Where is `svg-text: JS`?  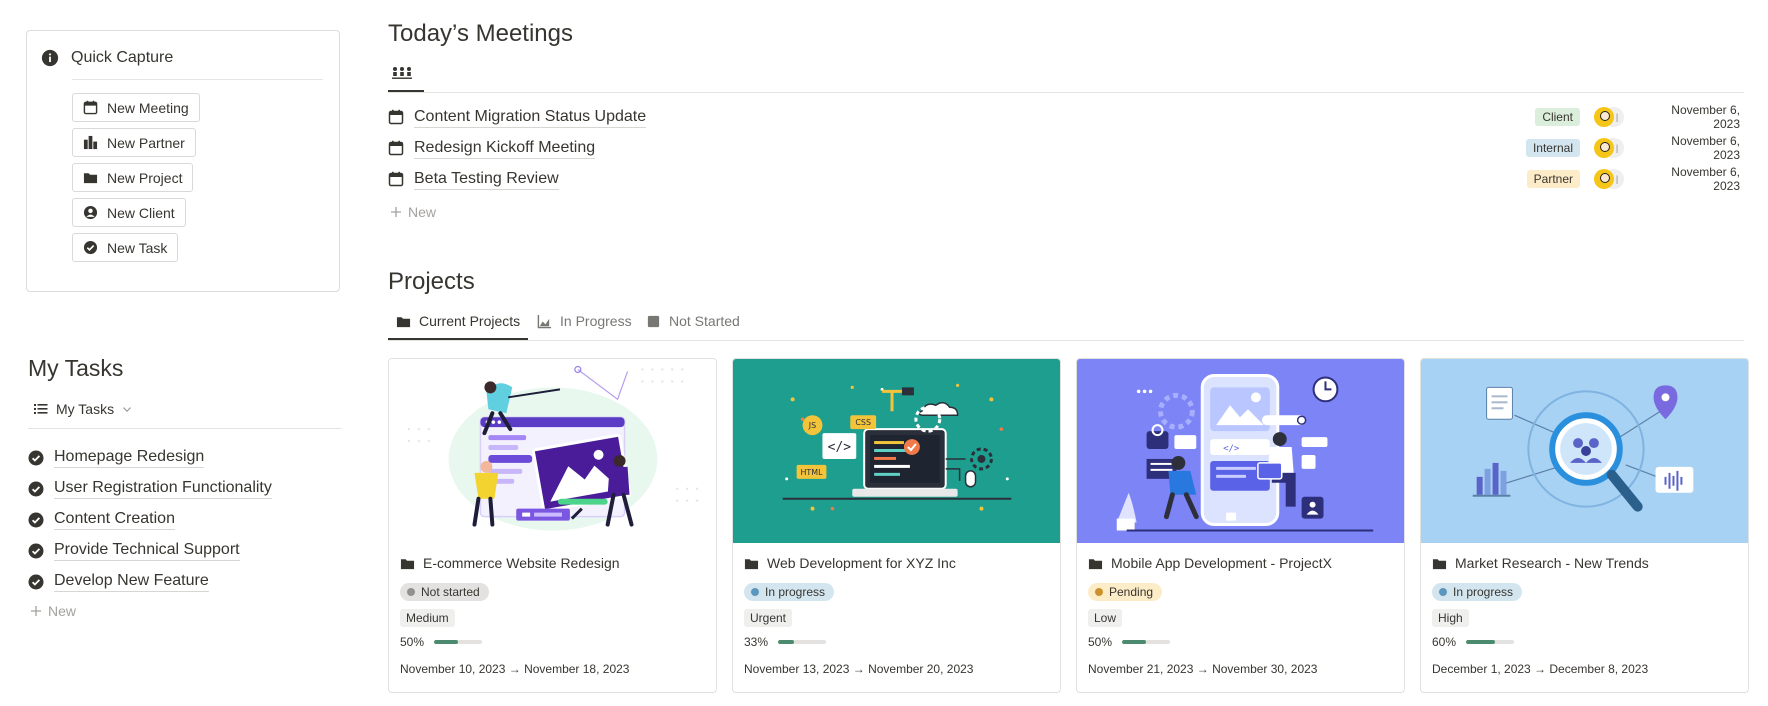 svg-text: JS is located at coordinates (812, 425).